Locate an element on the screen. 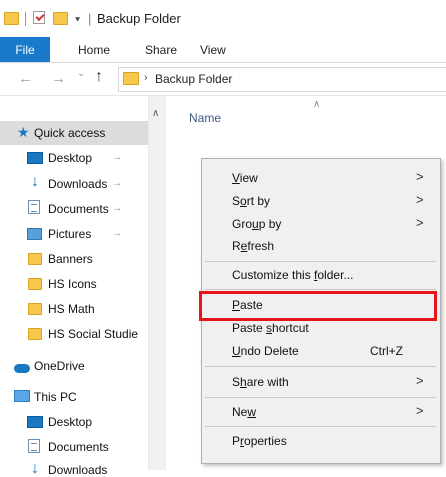 Image resolution: width=446 pixels, height=477 pixels. nav-item-downloads: Downloads is located at coordinates (77, 184).